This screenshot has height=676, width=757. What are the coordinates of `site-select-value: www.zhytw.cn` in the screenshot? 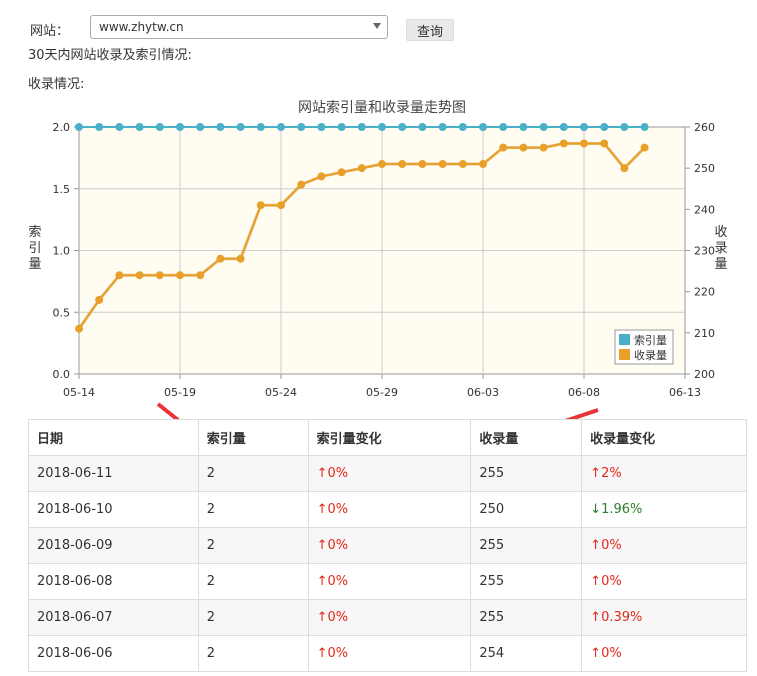 It's located at (141, 27).